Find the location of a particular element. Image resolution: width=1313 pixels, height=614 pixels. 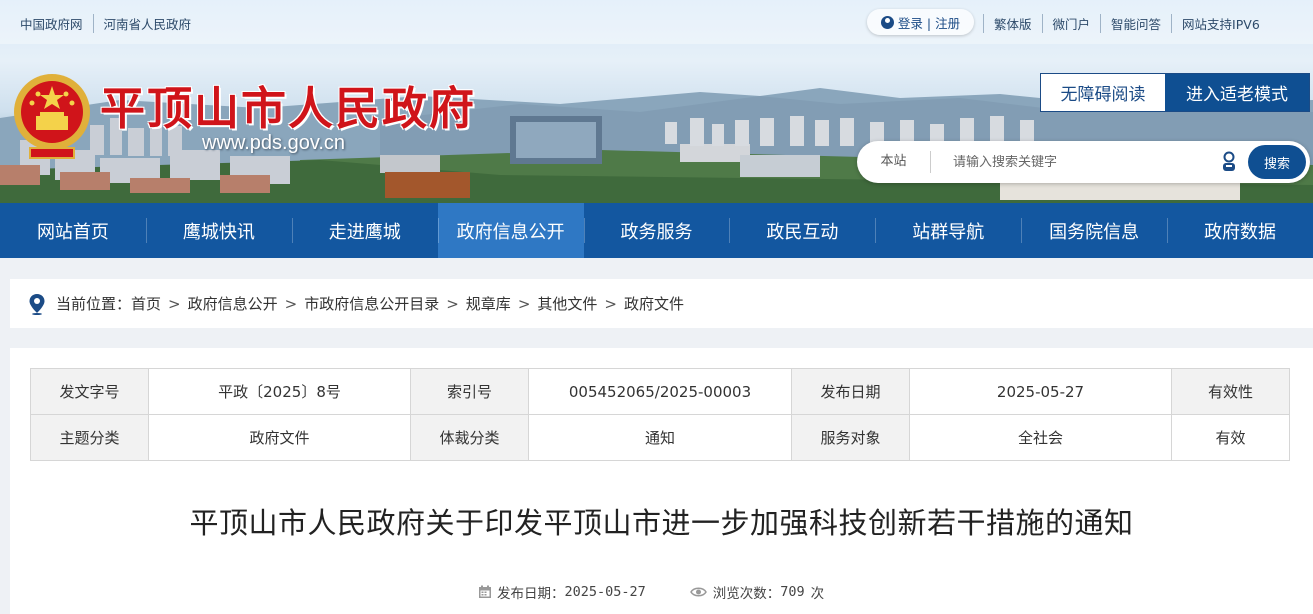

top-links-right: 繁体版 微门户 智能问答 网站支持IPV6 is located at coordinates (1126, 23).